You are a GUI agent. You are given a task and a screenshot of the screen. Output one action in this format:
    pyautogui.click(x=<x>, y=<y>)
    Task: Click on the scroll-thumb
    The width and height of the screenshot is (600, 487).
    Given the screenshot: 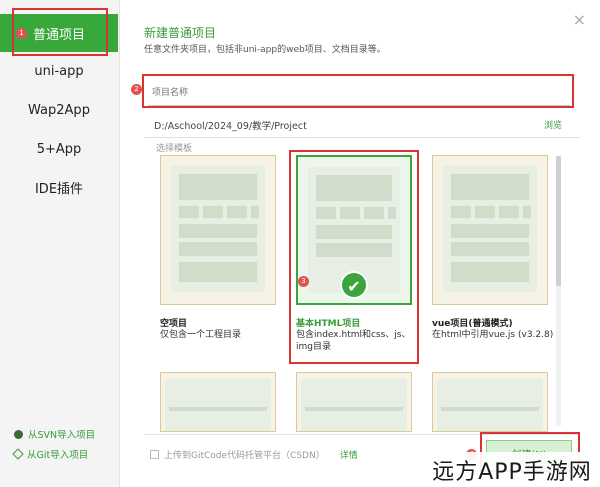 What is the action you would take?
    pyautogui.click(x=558, y=221)
    